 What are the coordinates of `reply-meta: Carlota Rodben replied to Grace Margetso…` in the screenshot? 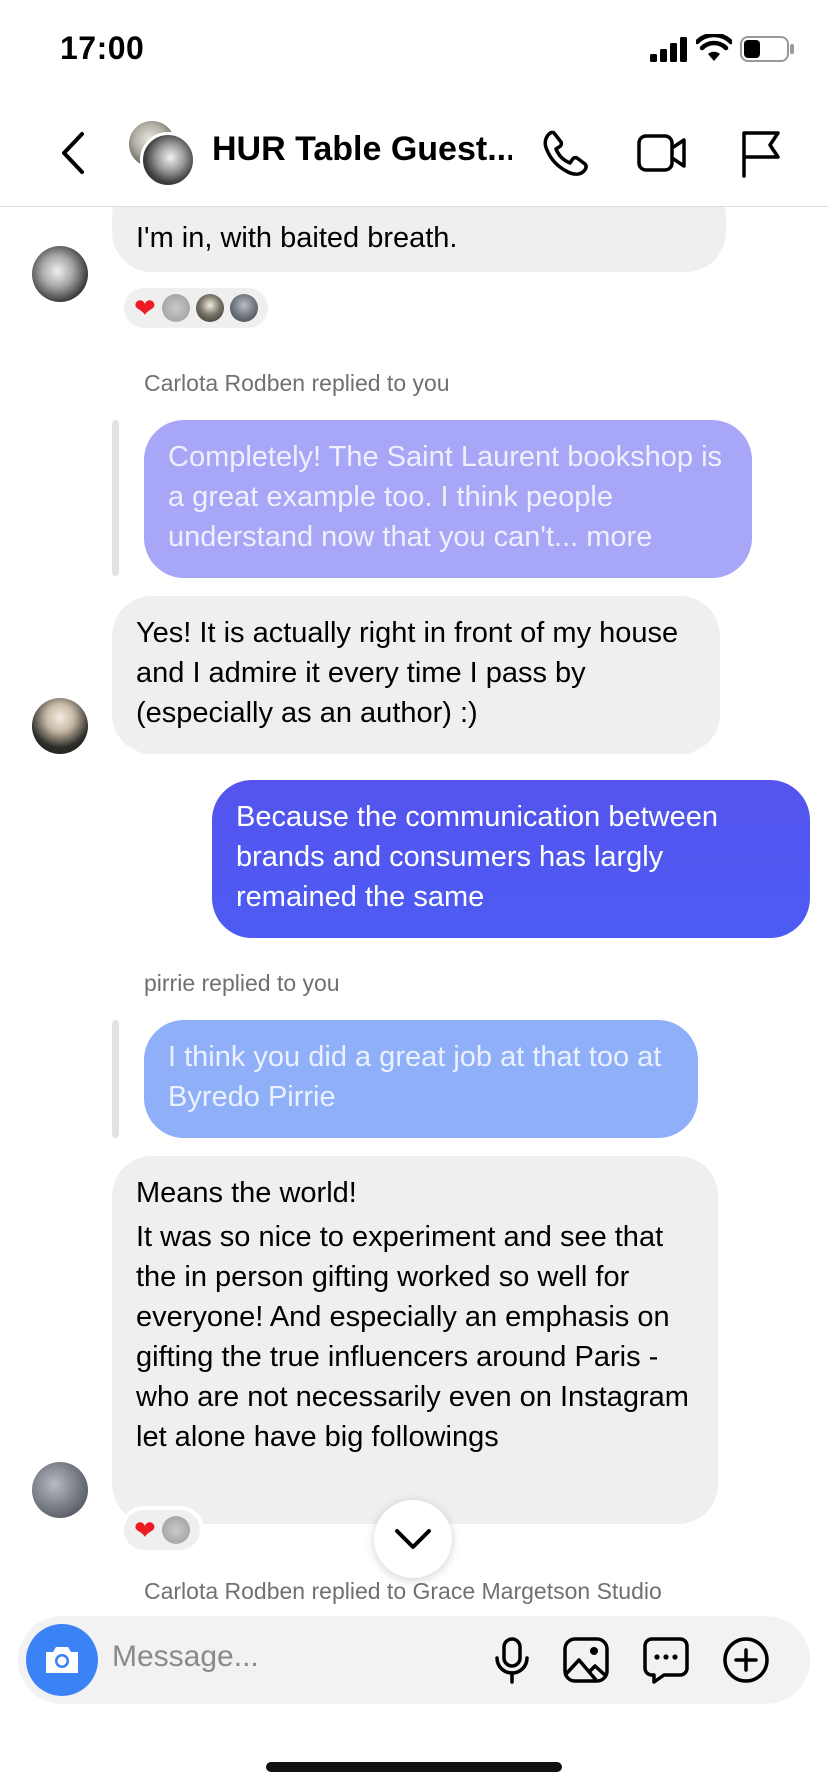 It's located at (403, 1591).